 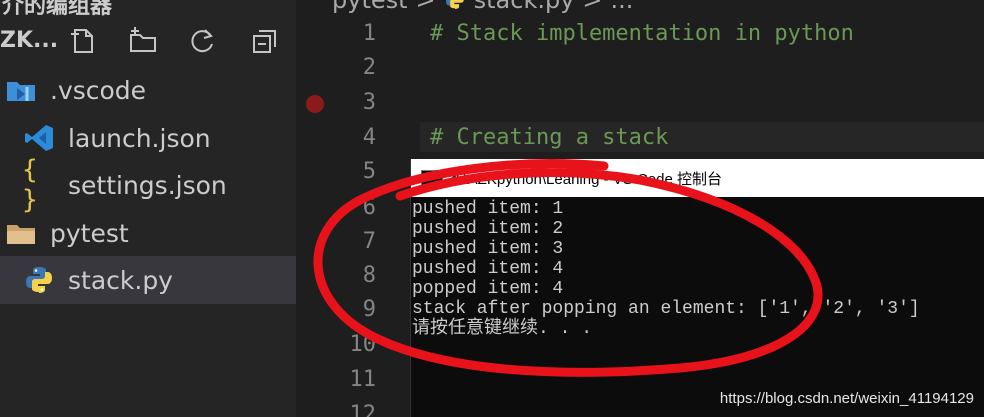 I want to click on line-number: 5, so click(x=369, y=171).